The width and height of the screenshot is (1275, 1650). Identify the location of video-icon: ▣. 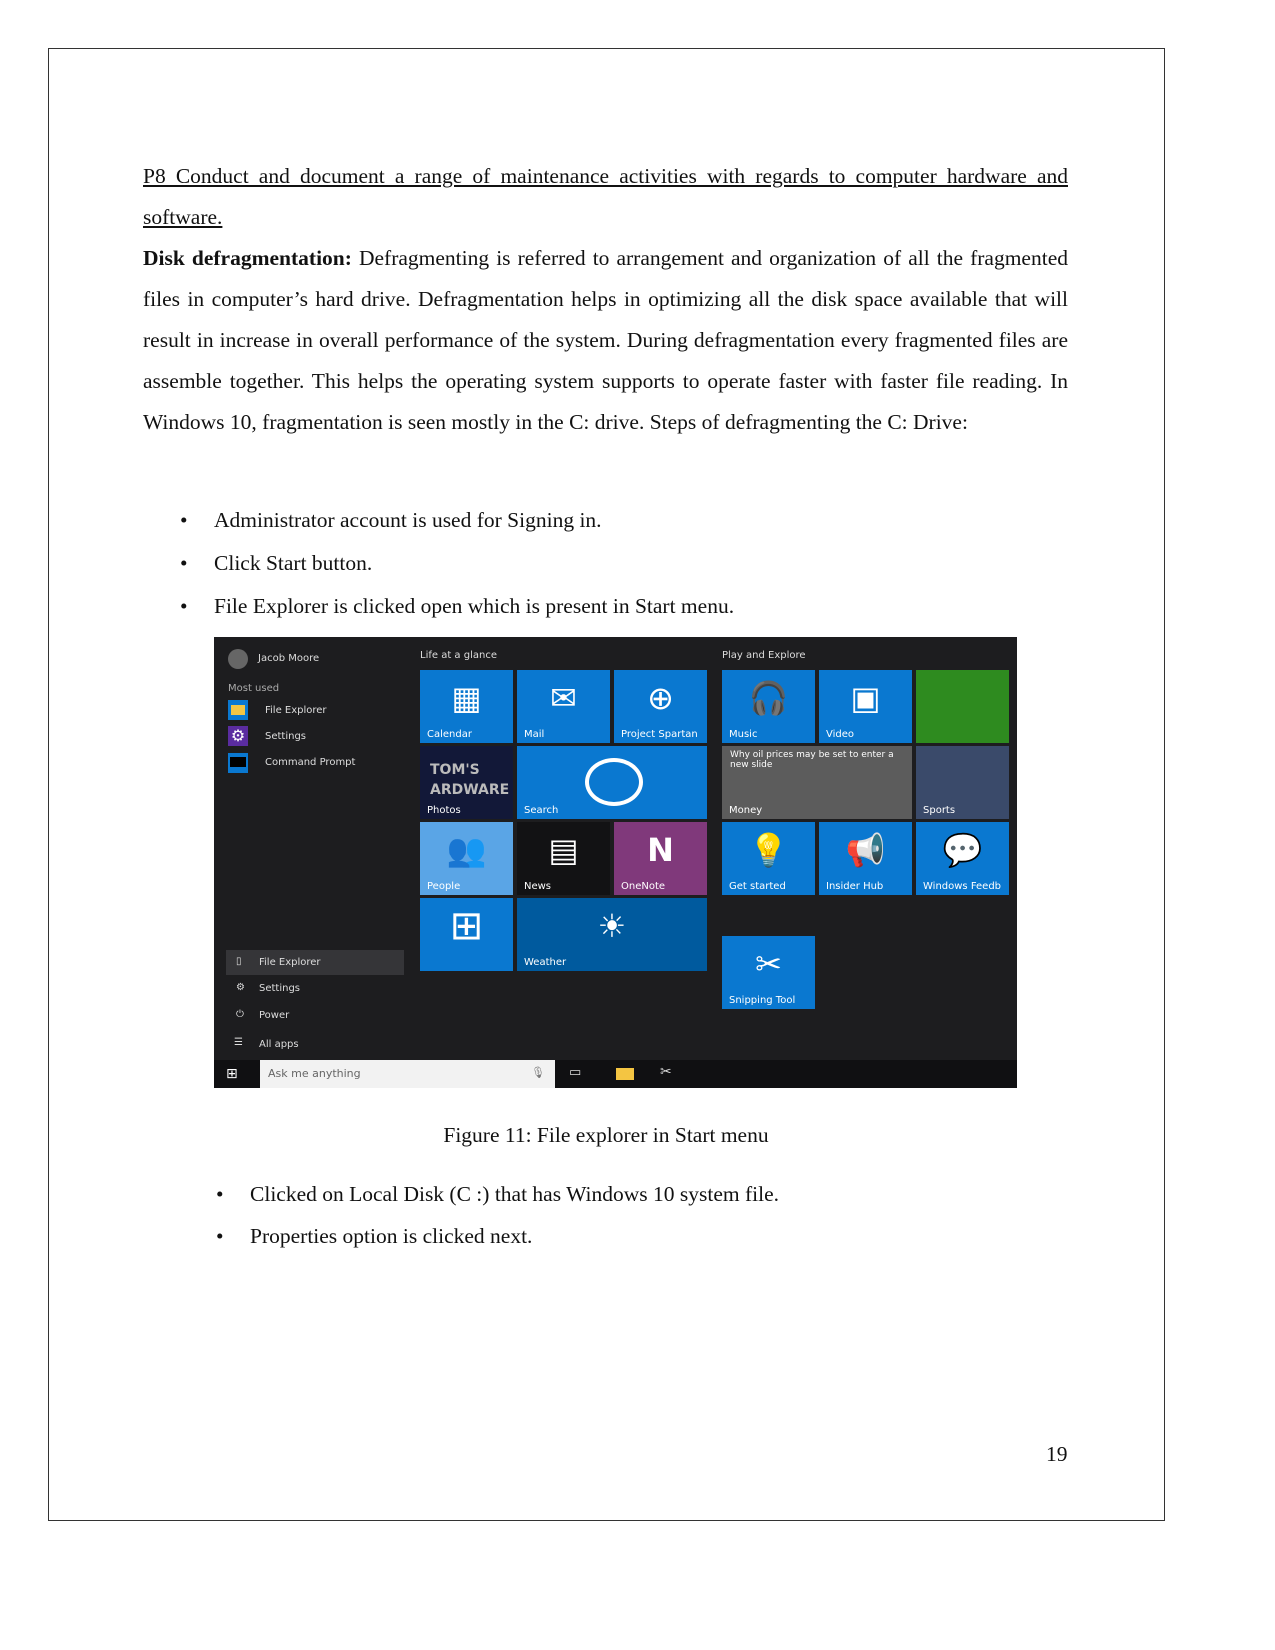
(865, 698).